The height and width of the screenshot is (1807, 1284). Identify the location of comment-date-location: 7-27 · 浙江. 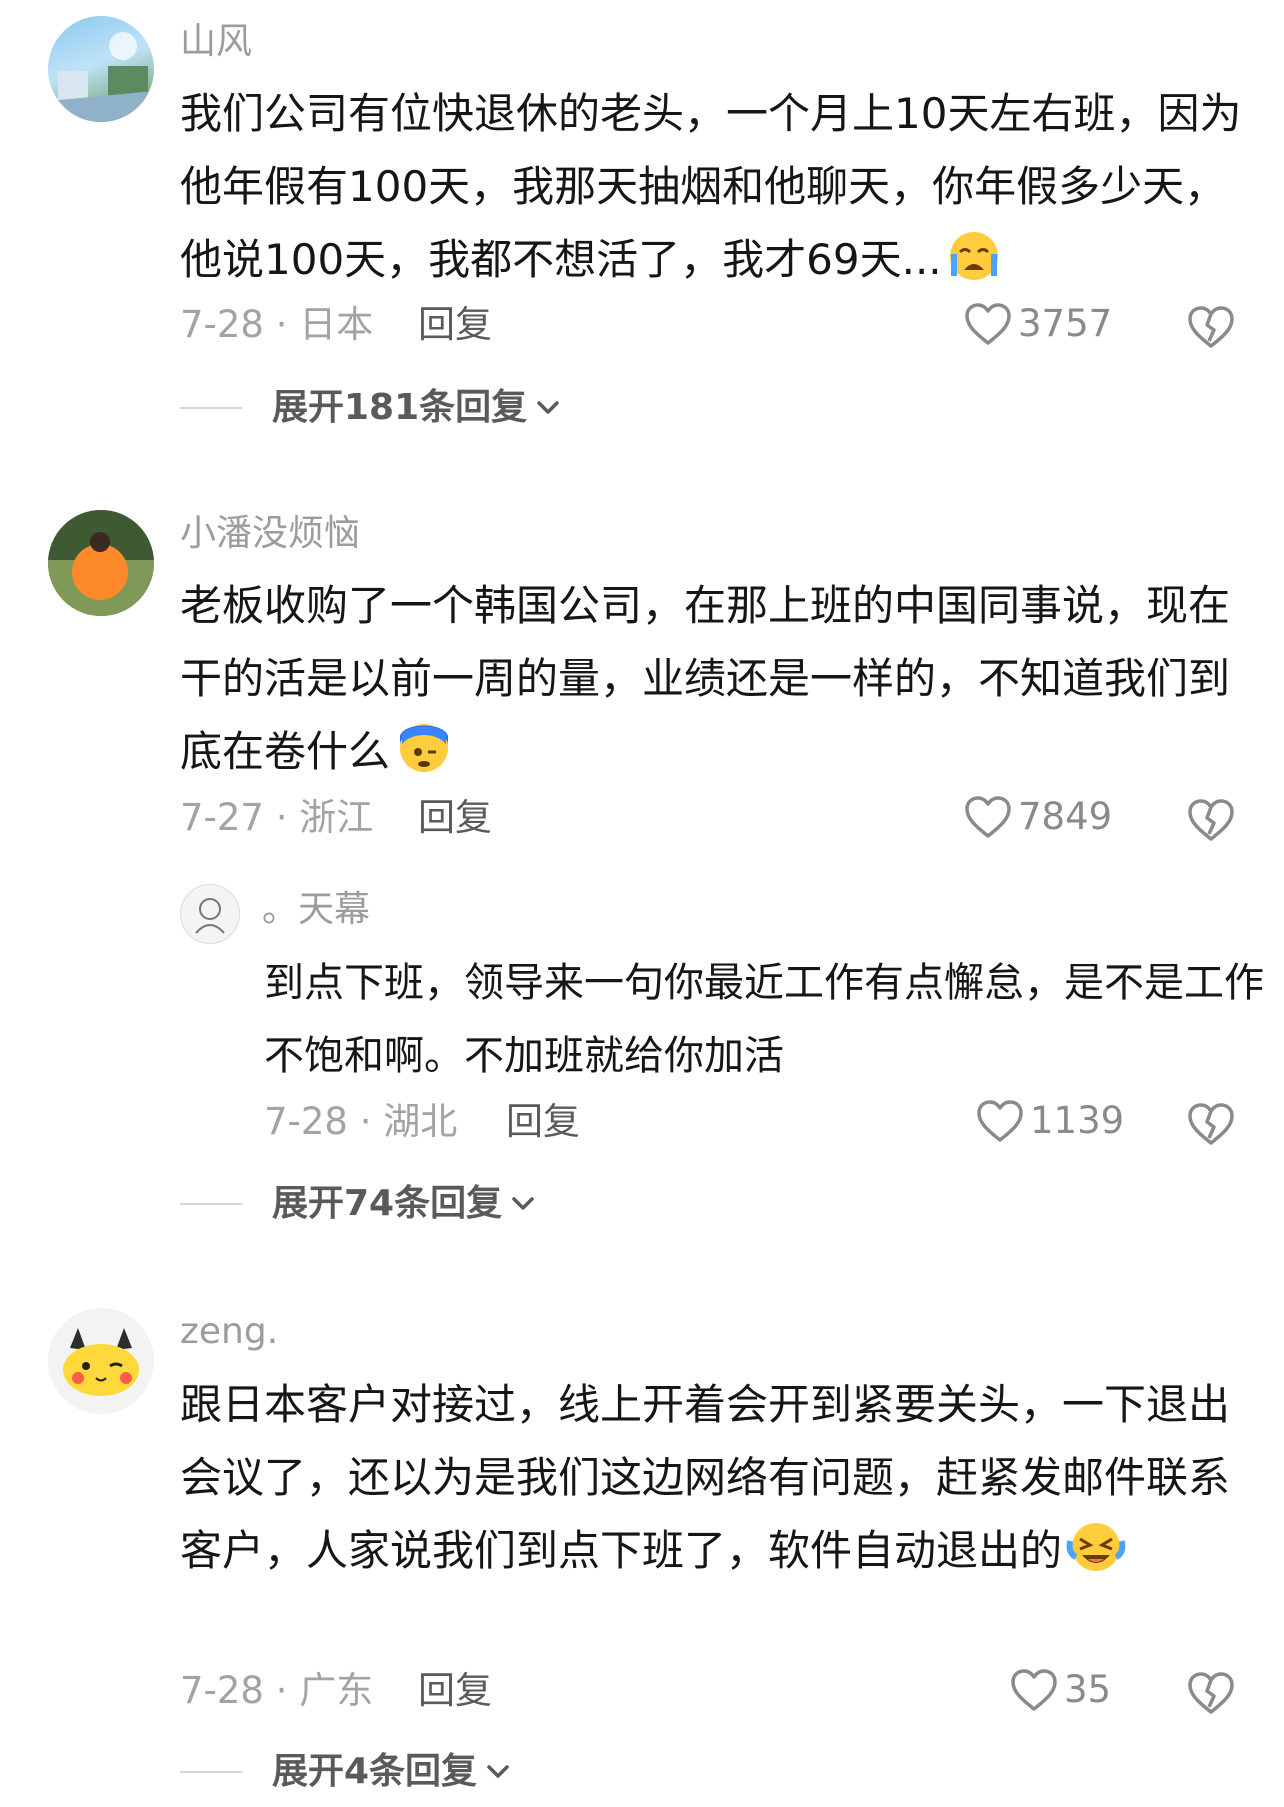
(277, 817).